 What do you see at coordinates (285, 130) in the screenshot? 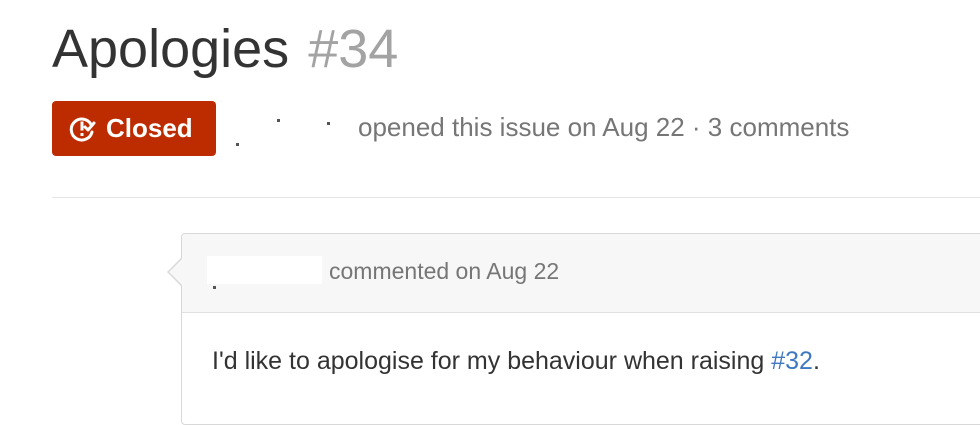
I see `redacted-author` at bounding box center [285, 130].